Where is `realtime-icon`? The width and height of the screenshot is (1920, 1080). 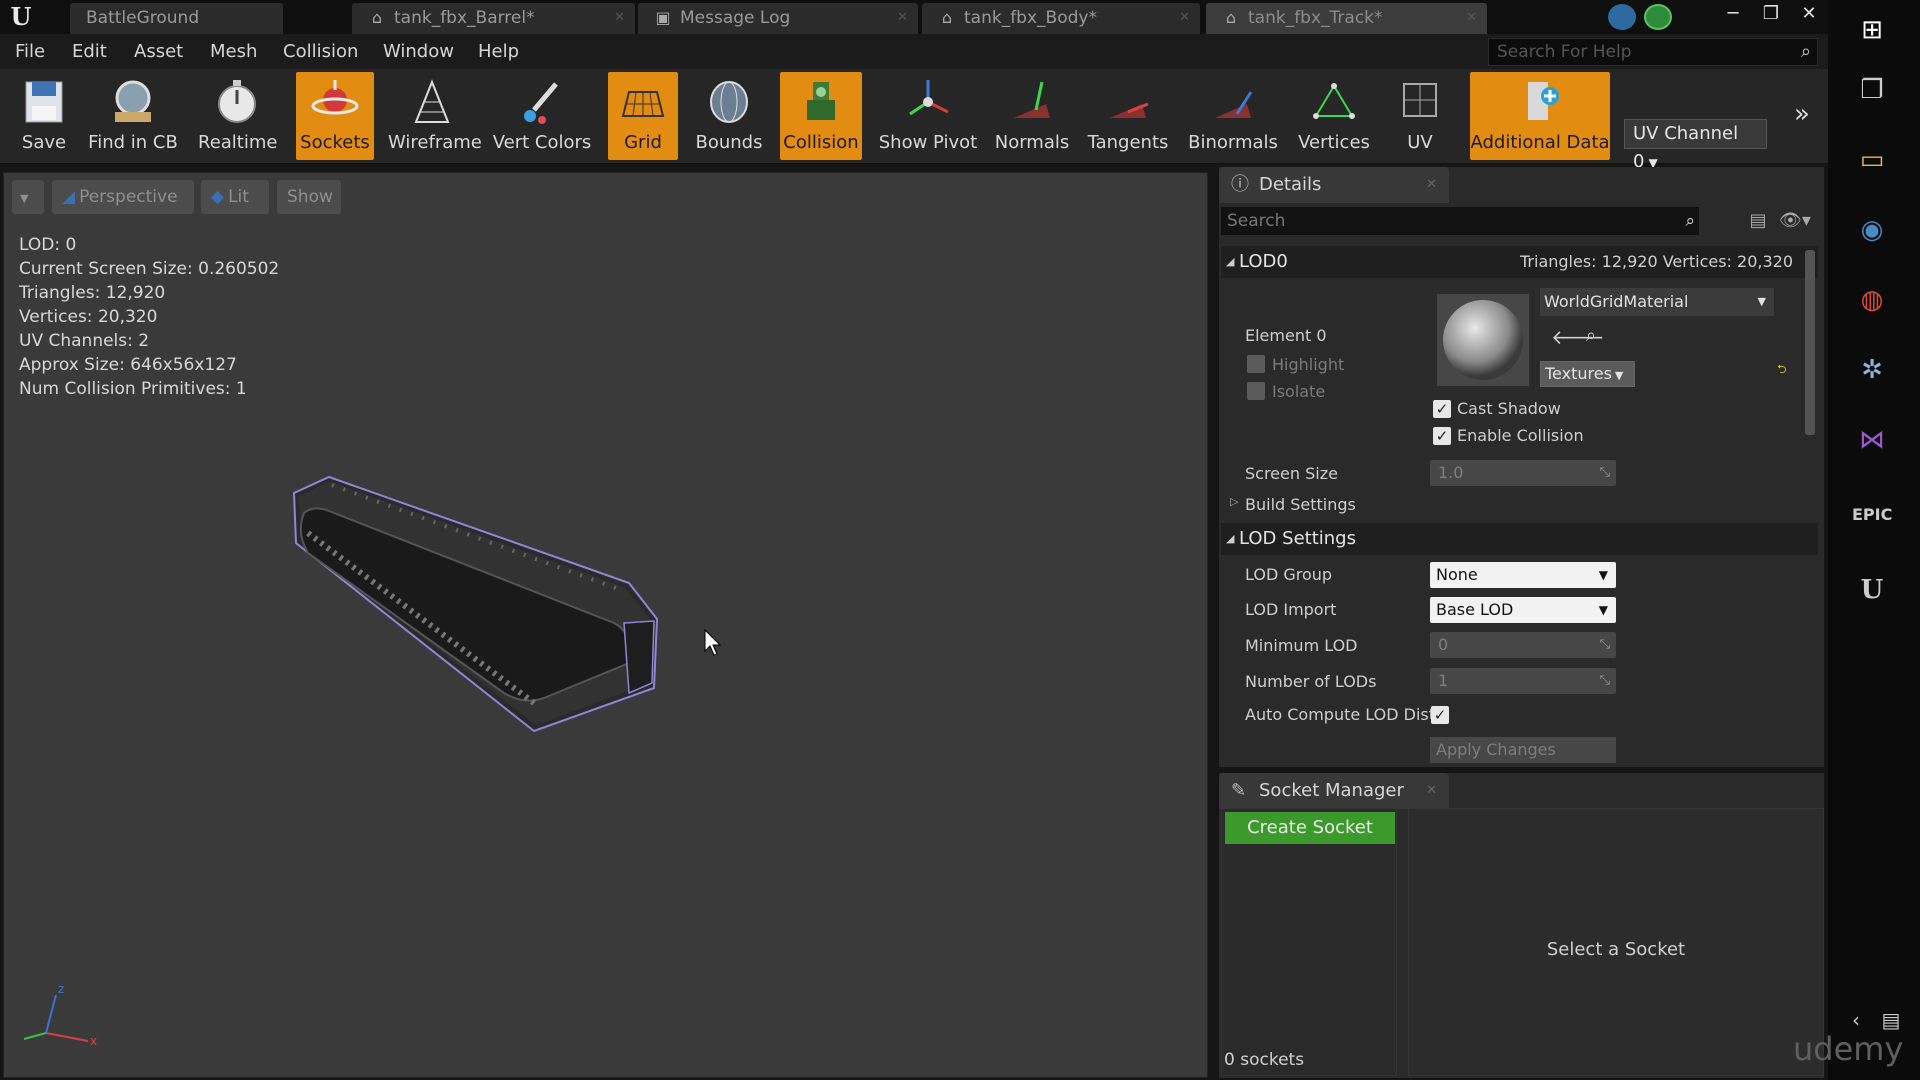 realtime-icon is located at coordinates (237, 101).